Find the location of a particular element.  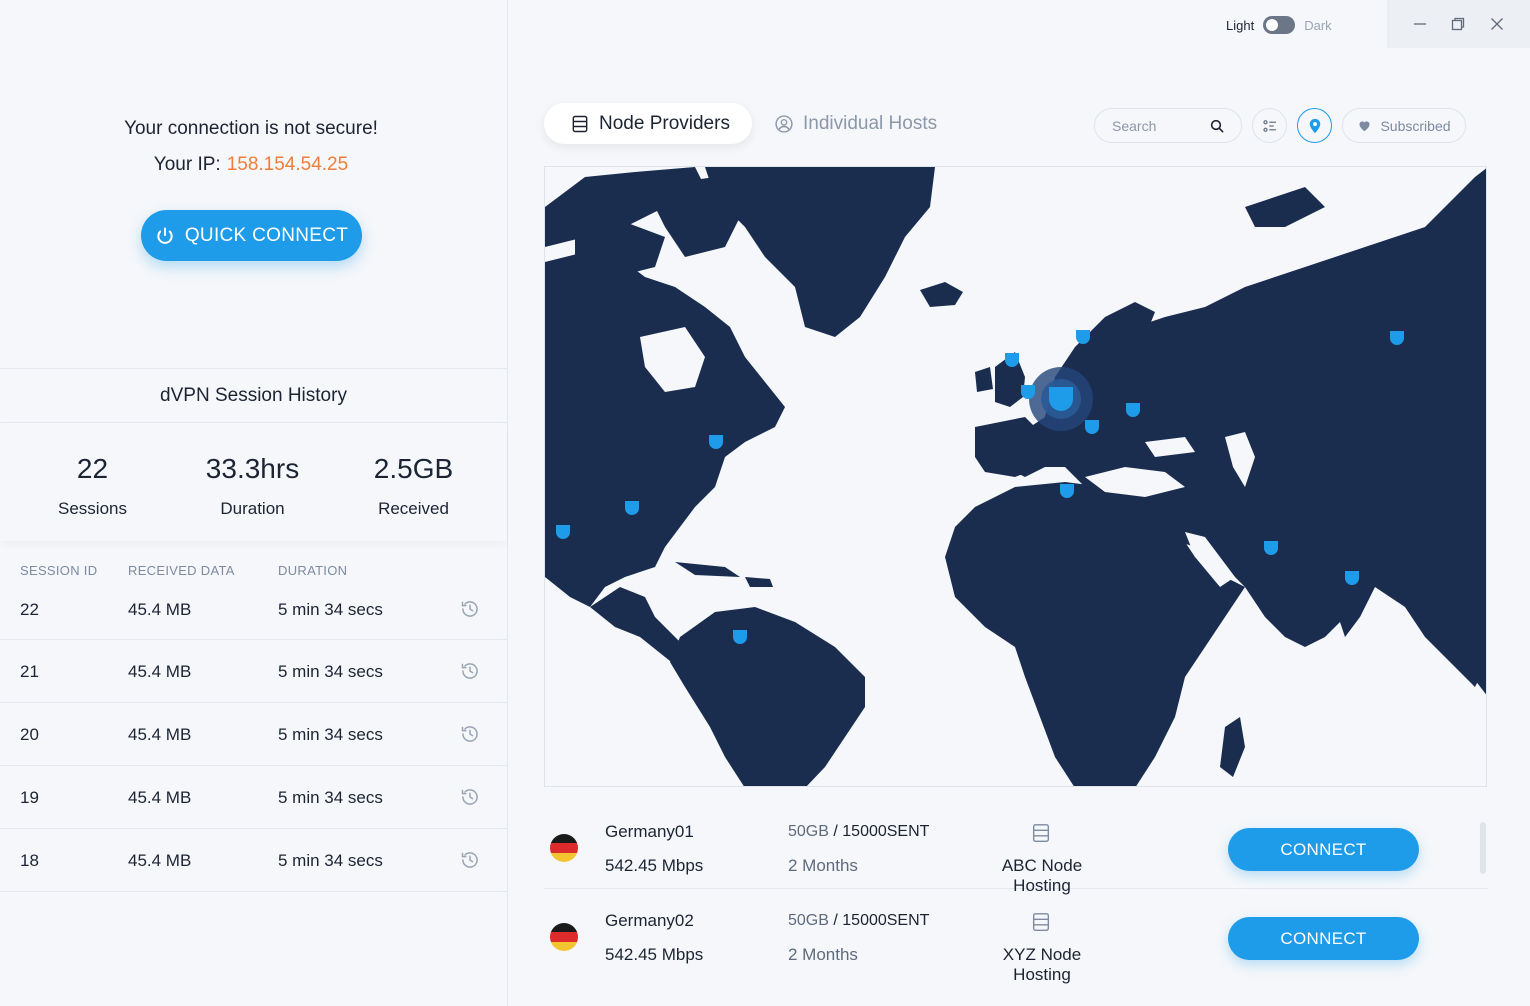

stat-value: 2.5GB is located at coordinates (413, 468).